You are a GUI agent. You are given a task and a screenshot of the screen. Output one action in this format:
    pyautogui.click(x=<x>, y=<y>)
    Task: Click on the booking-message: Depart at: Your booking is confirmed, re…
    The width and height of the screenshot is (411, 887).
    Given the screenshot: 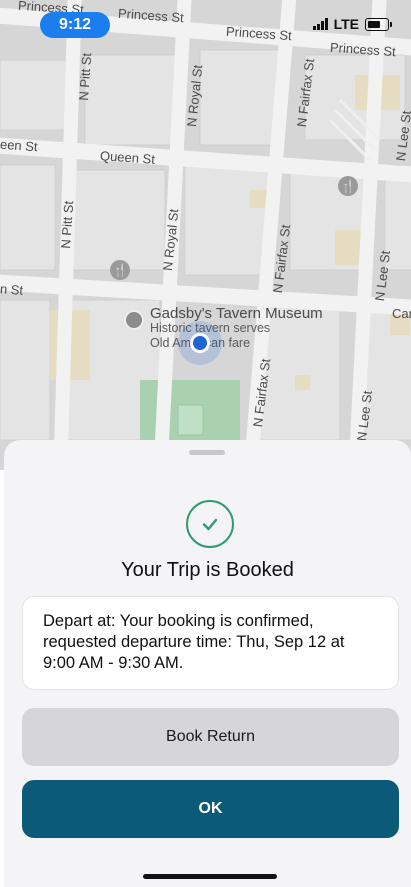 What is the action you would take?
    pyautogui.click(x=194, y=642)
    